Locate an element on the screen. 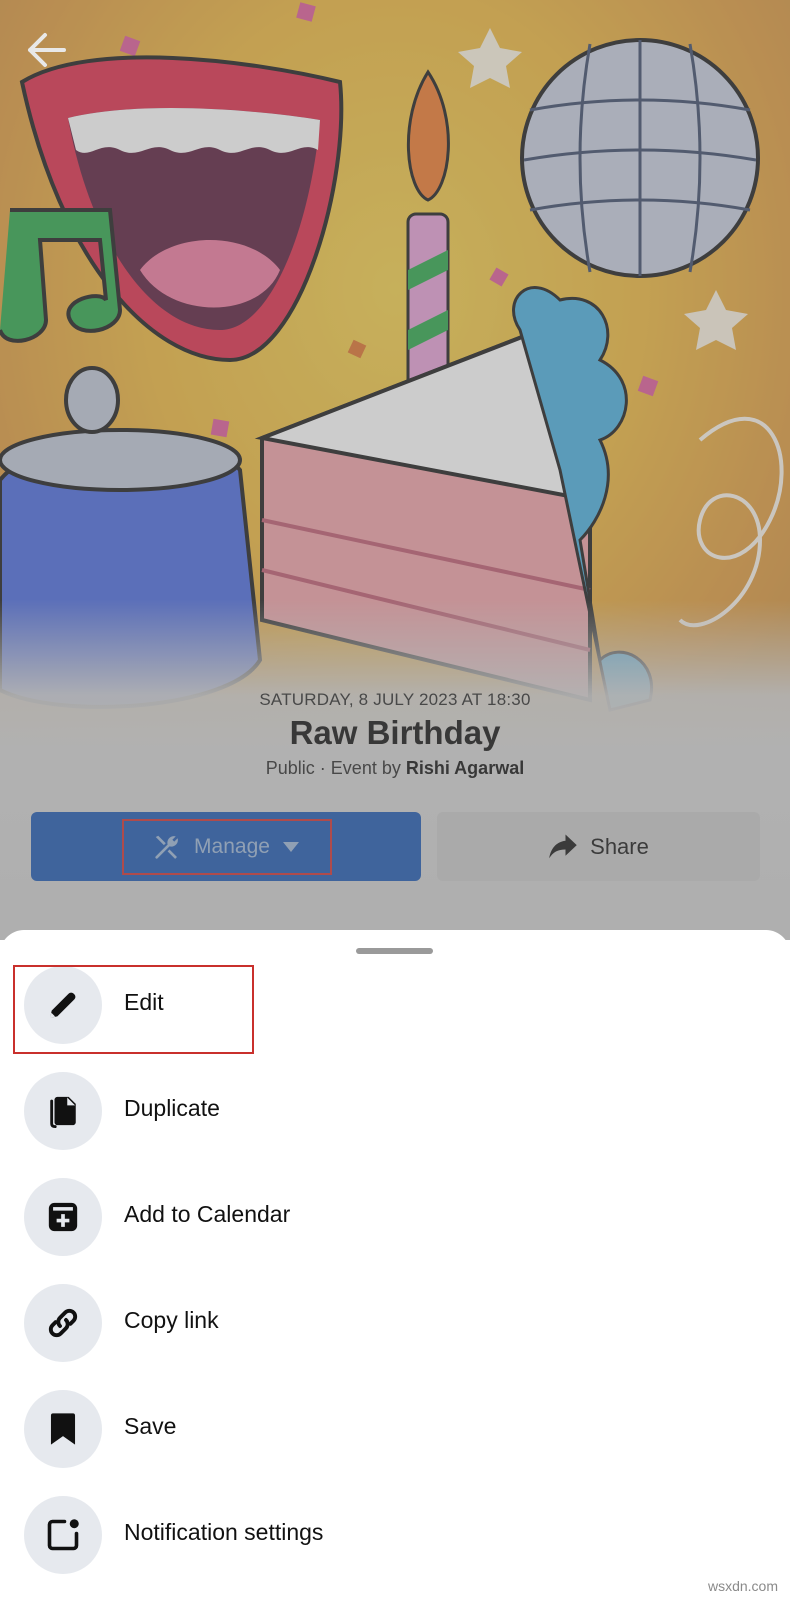 Image resolution: width=790 pixels, height=1600 pixels. calendar-plus-icon is located at coordinates (63, 1217).